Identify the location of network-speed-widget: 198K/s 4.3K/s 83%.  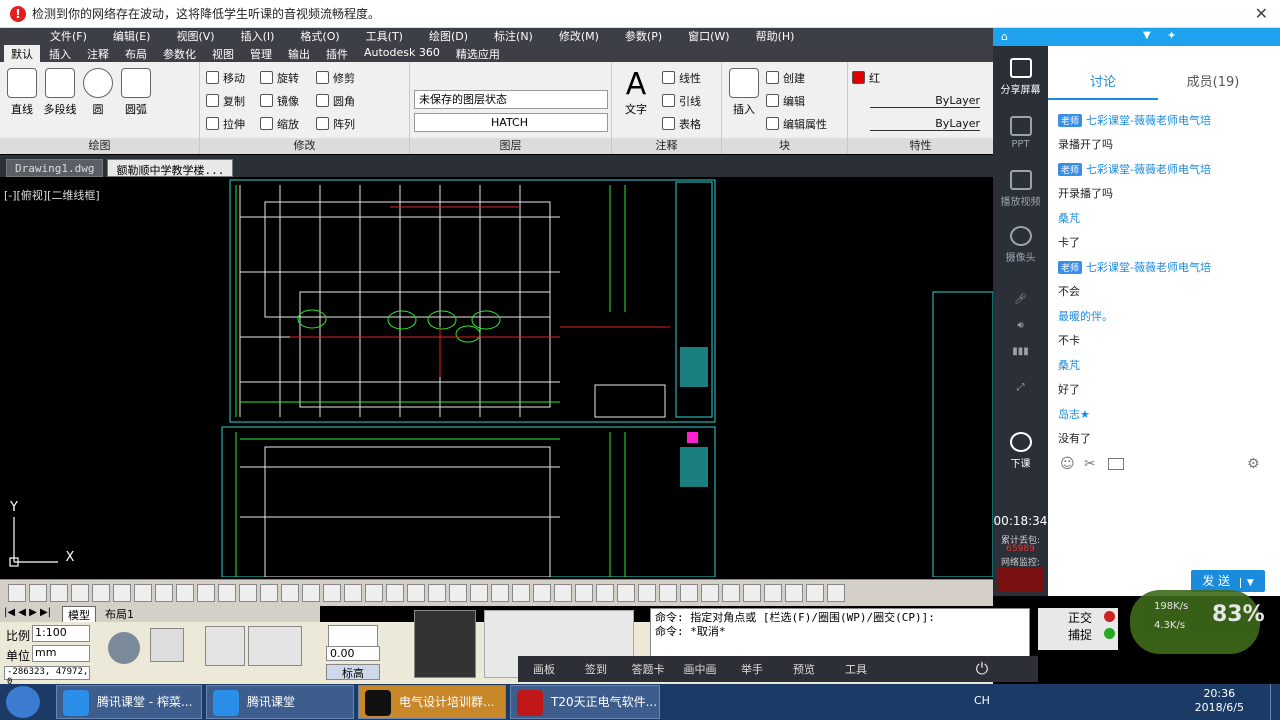
(1197, 622).